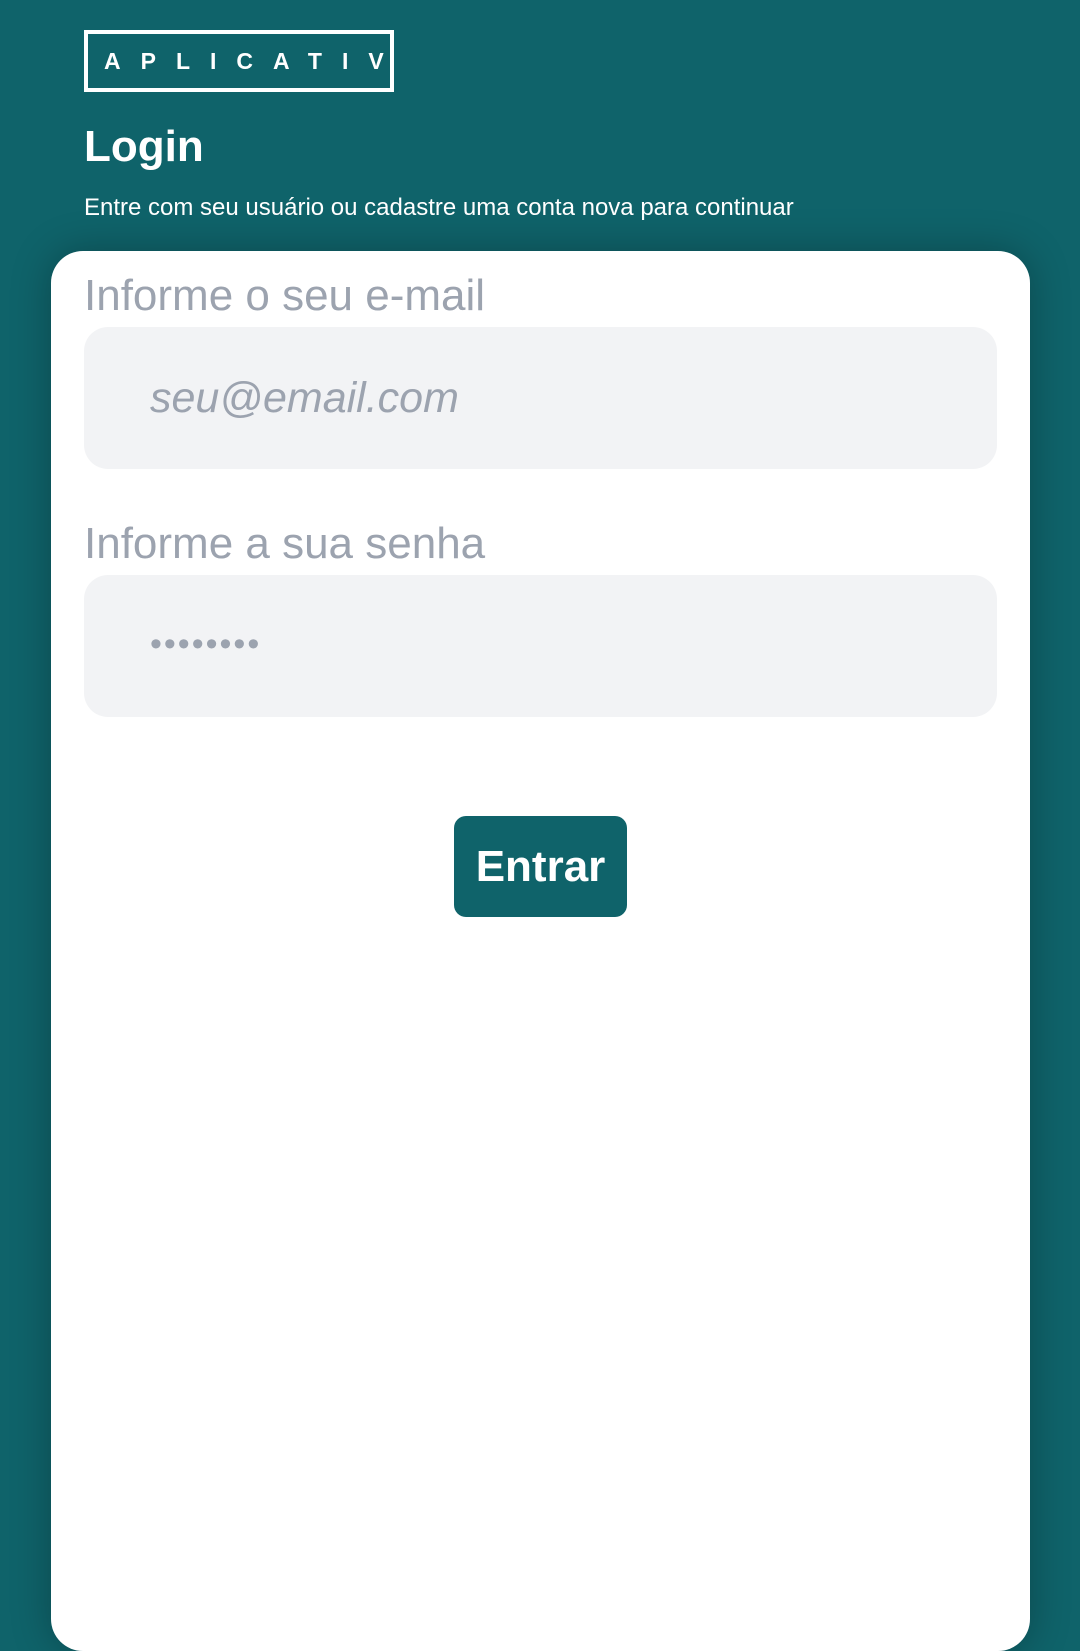 The width and height of the screenshot is (1080, 1651). What do you see at coordinates (304, 398) in the screenshot?
I see `email-placeholder: seu@email.com` at bounding box center [304, 398].